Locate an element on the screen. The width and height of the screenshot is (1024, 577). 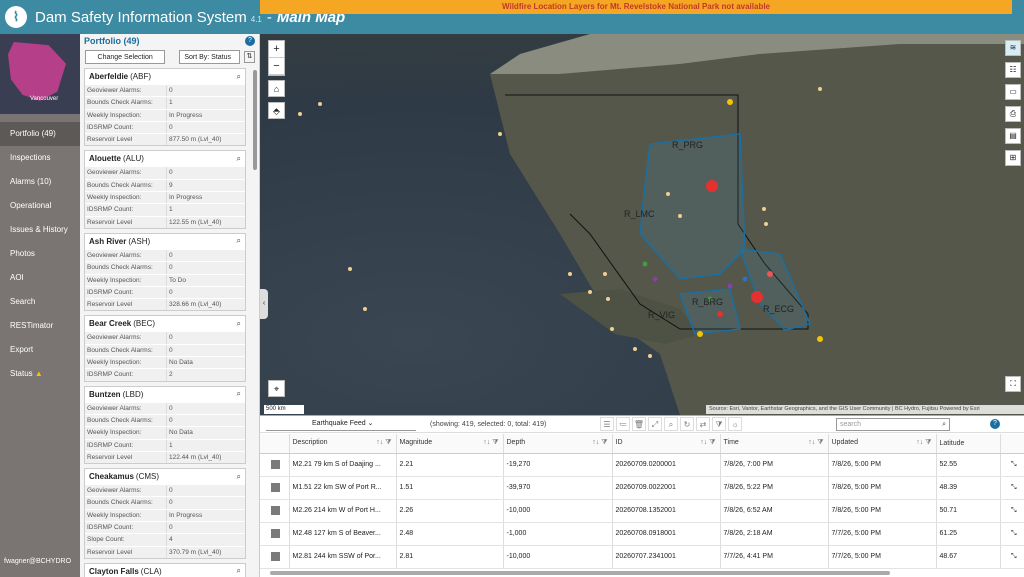
locate-icon: ⌖ is located at coordinates (276, 388).